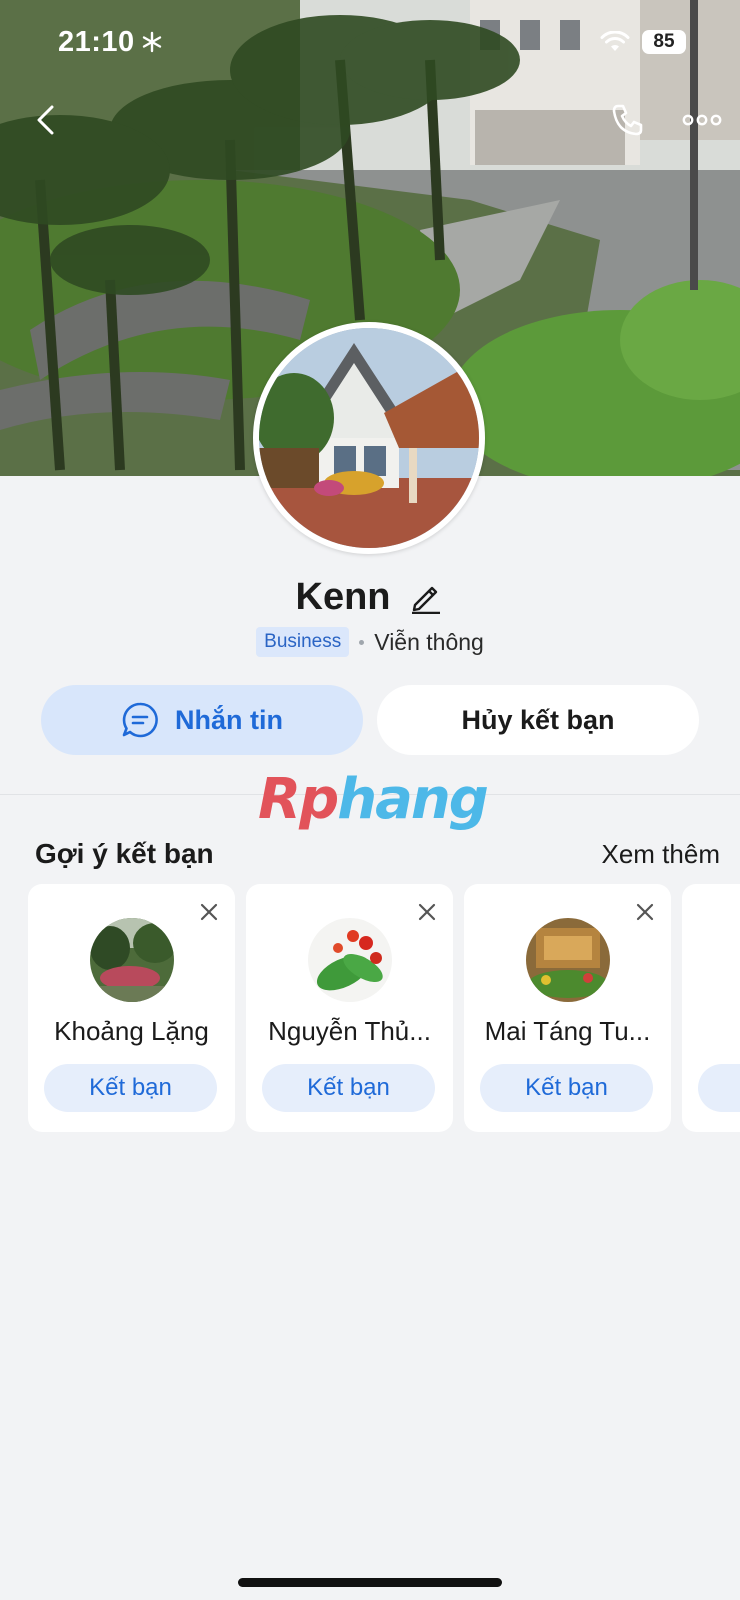 This screenshot has height=1600, width=740. I want to click on edit-name-button, so click(425, 597).